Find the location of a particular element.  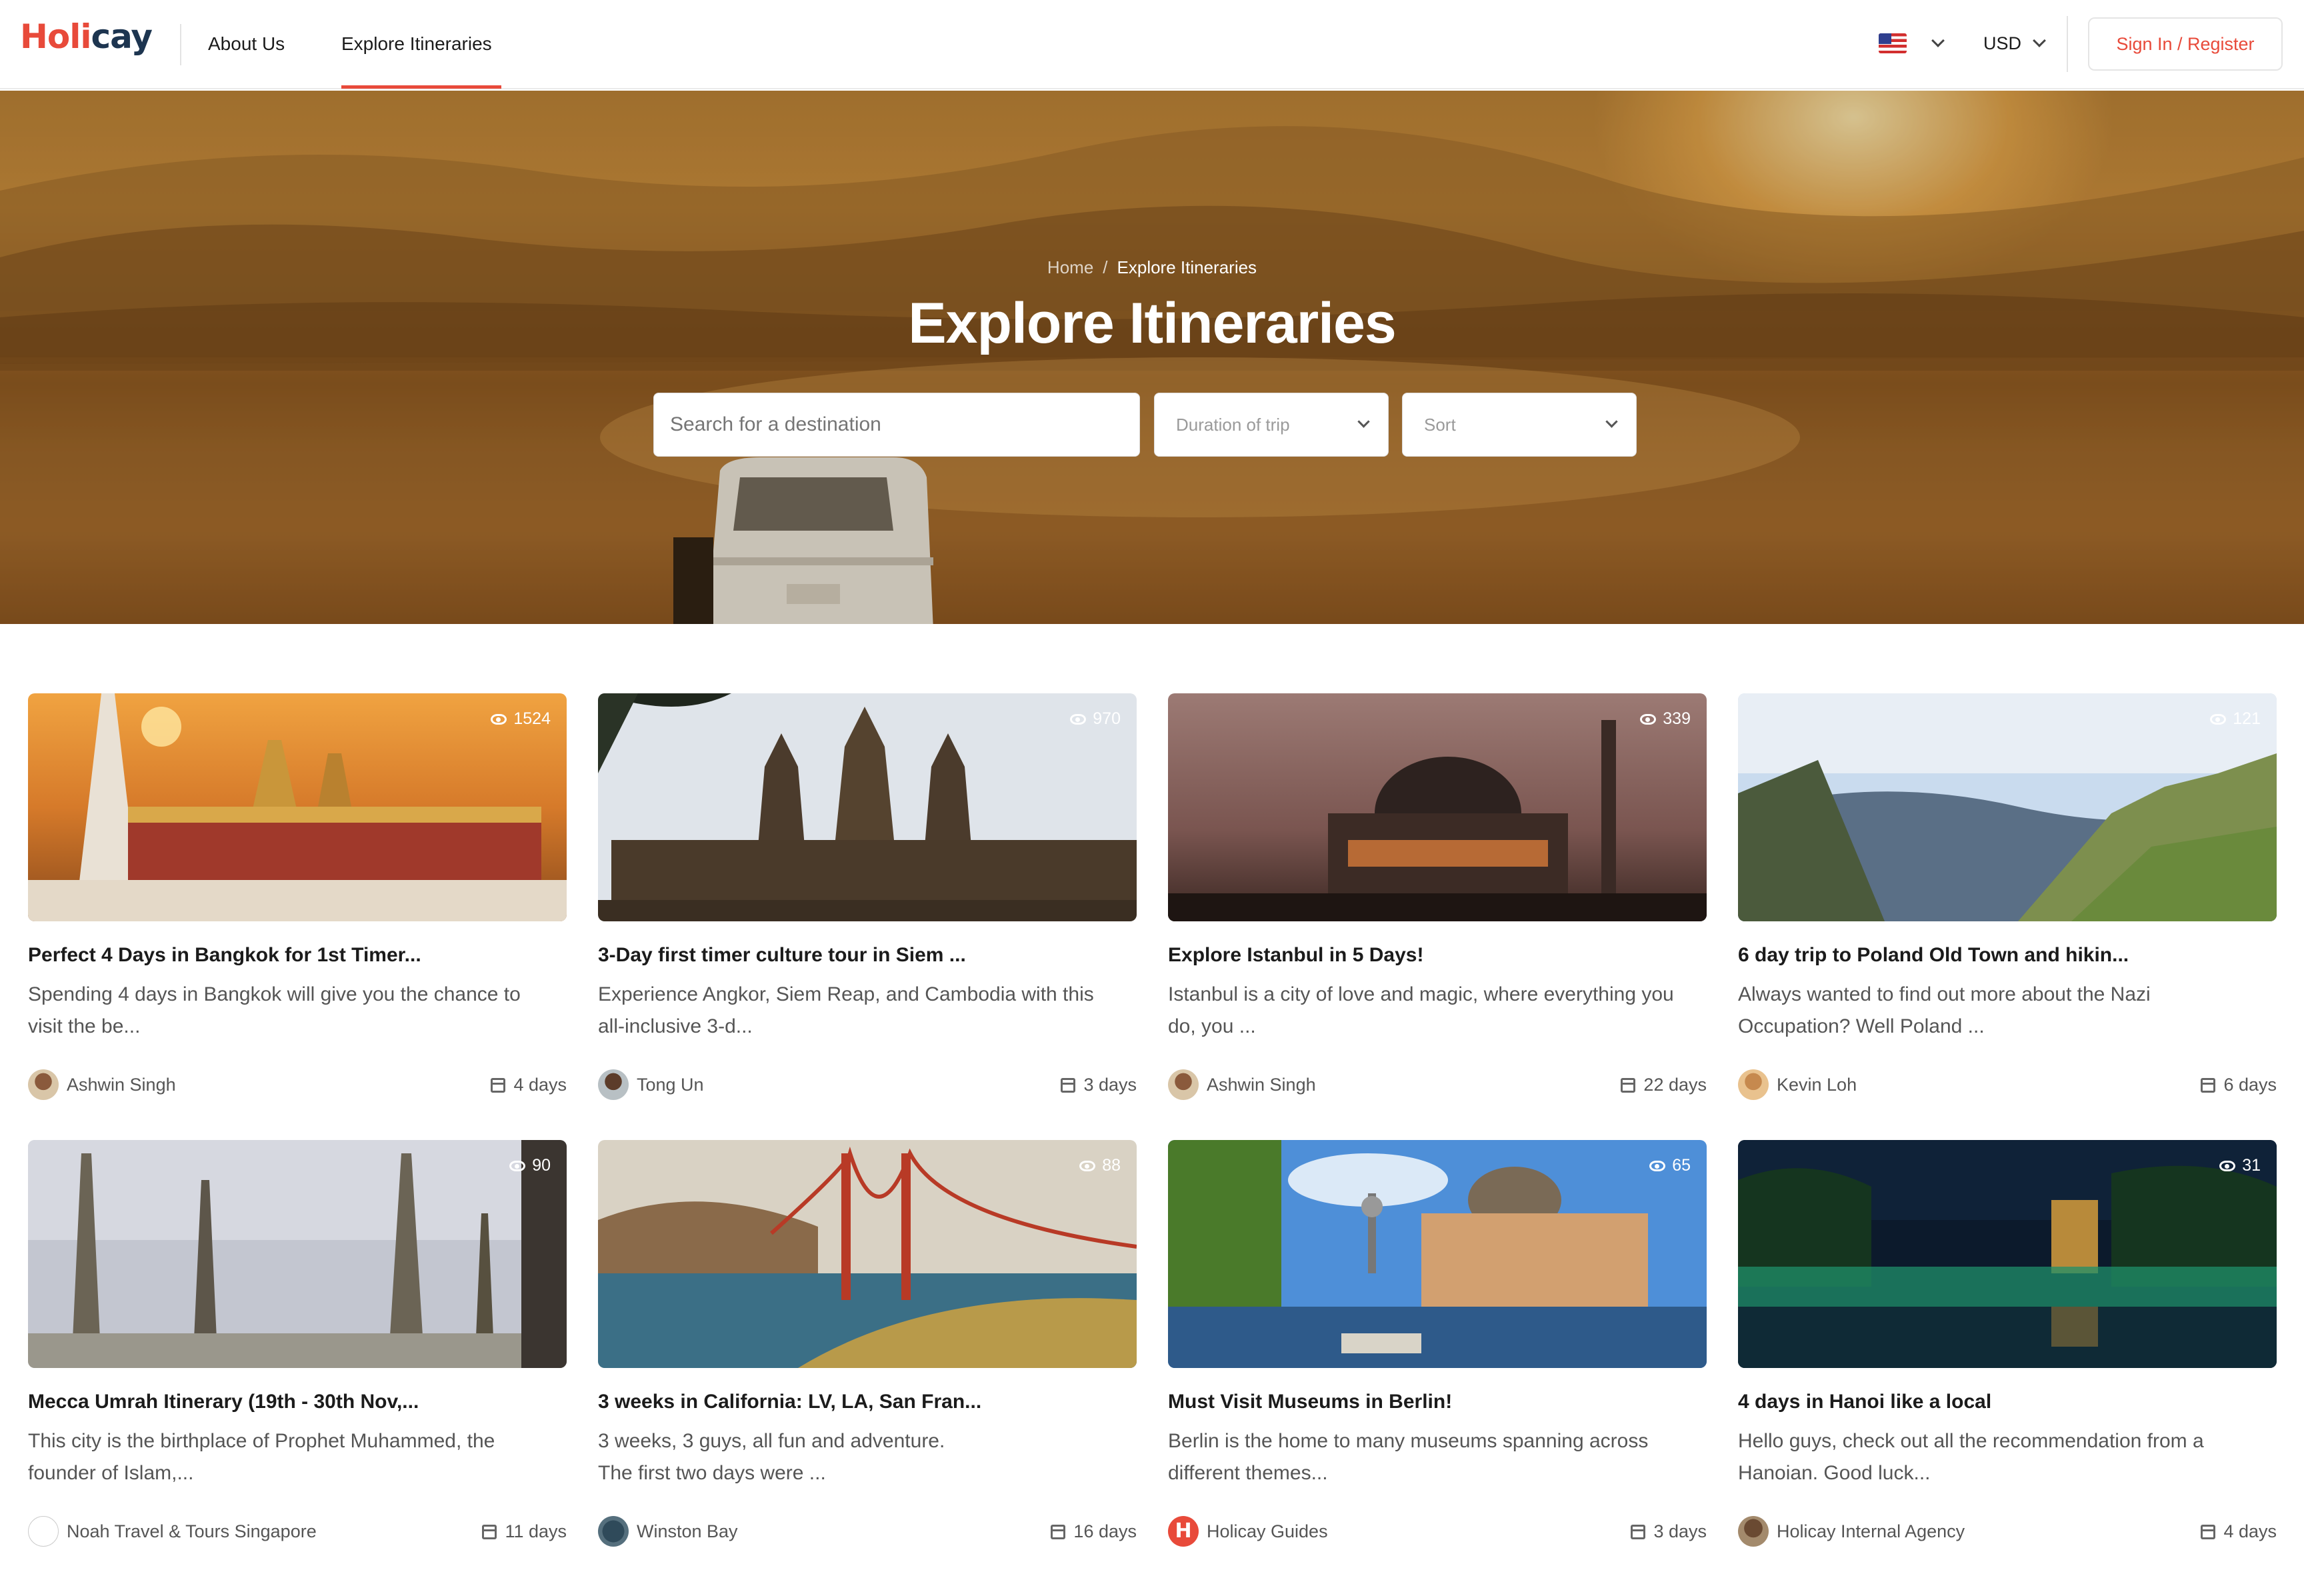

view-count: 31 is located at coordinates (2240, 1165).